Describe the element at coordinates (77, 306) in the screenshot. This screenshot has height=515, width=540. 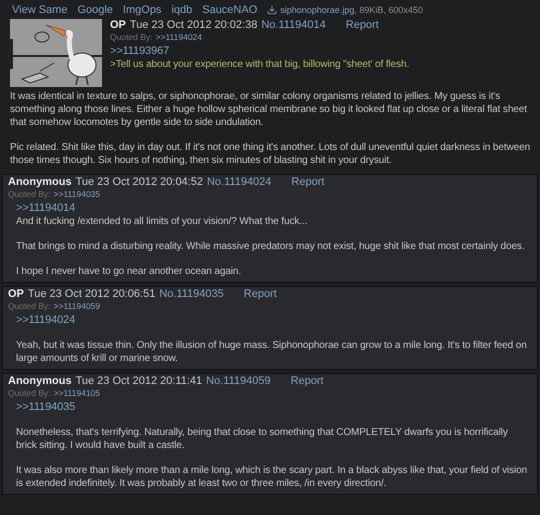
I see `quoted-by-link: >>11194059` at that location.